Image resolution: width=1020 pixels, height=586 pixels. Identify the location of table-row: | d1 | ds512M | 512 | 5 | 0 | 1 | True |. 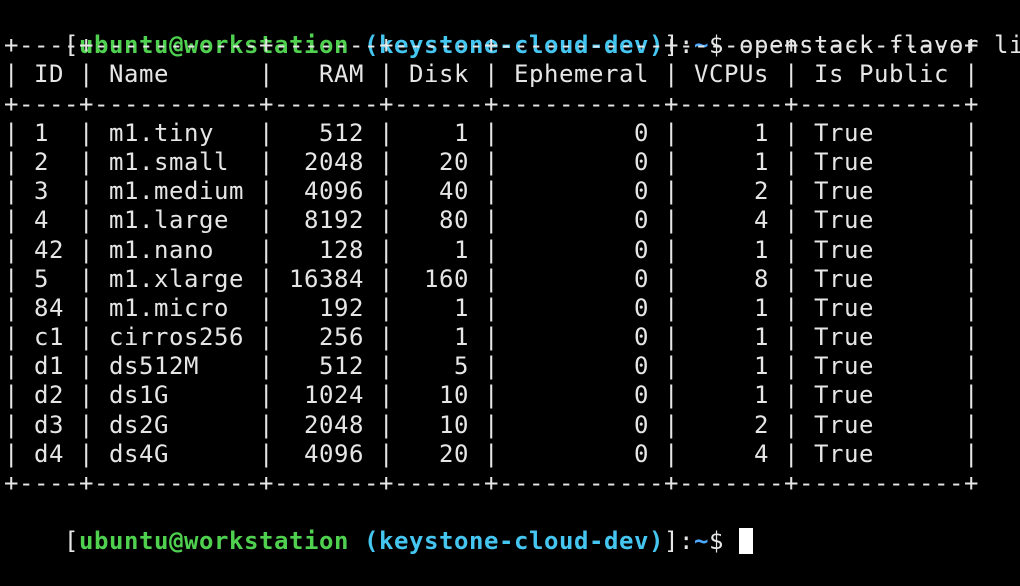
(491, 366).